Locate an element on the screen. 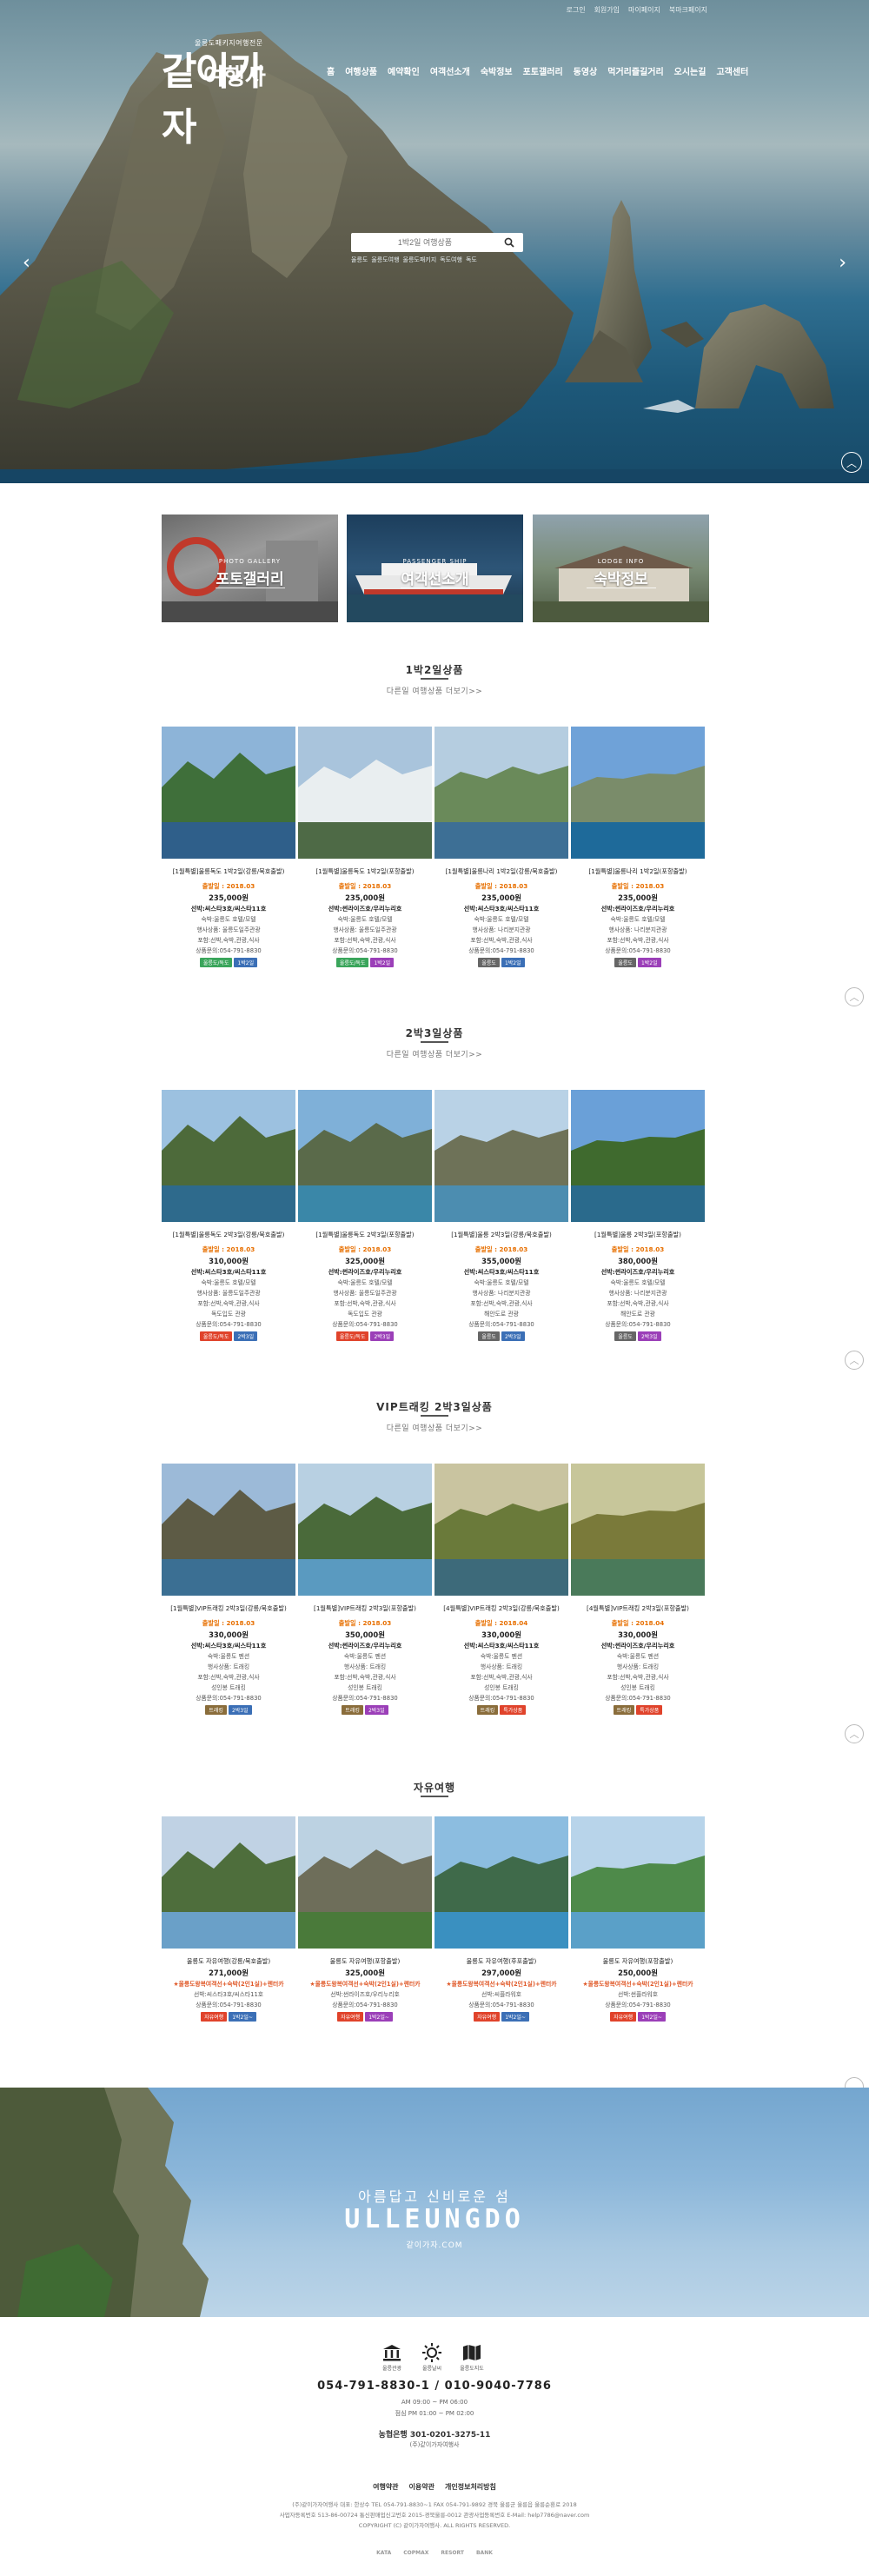 This screenshot has height=2576, width=869. footer-tourism-link: 울릉관광 is located at coordinates (392, 2357).